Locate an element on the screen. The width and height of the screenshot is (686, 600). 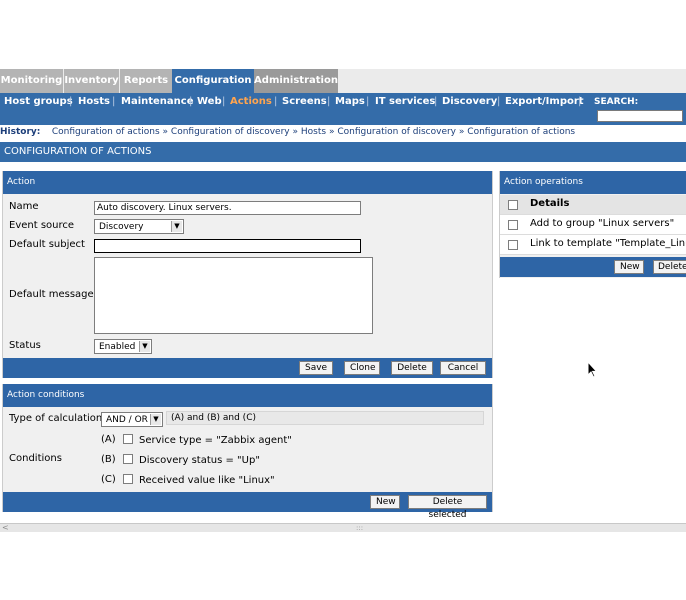
tab-reports: Reports is located at coordinates (146, 81).